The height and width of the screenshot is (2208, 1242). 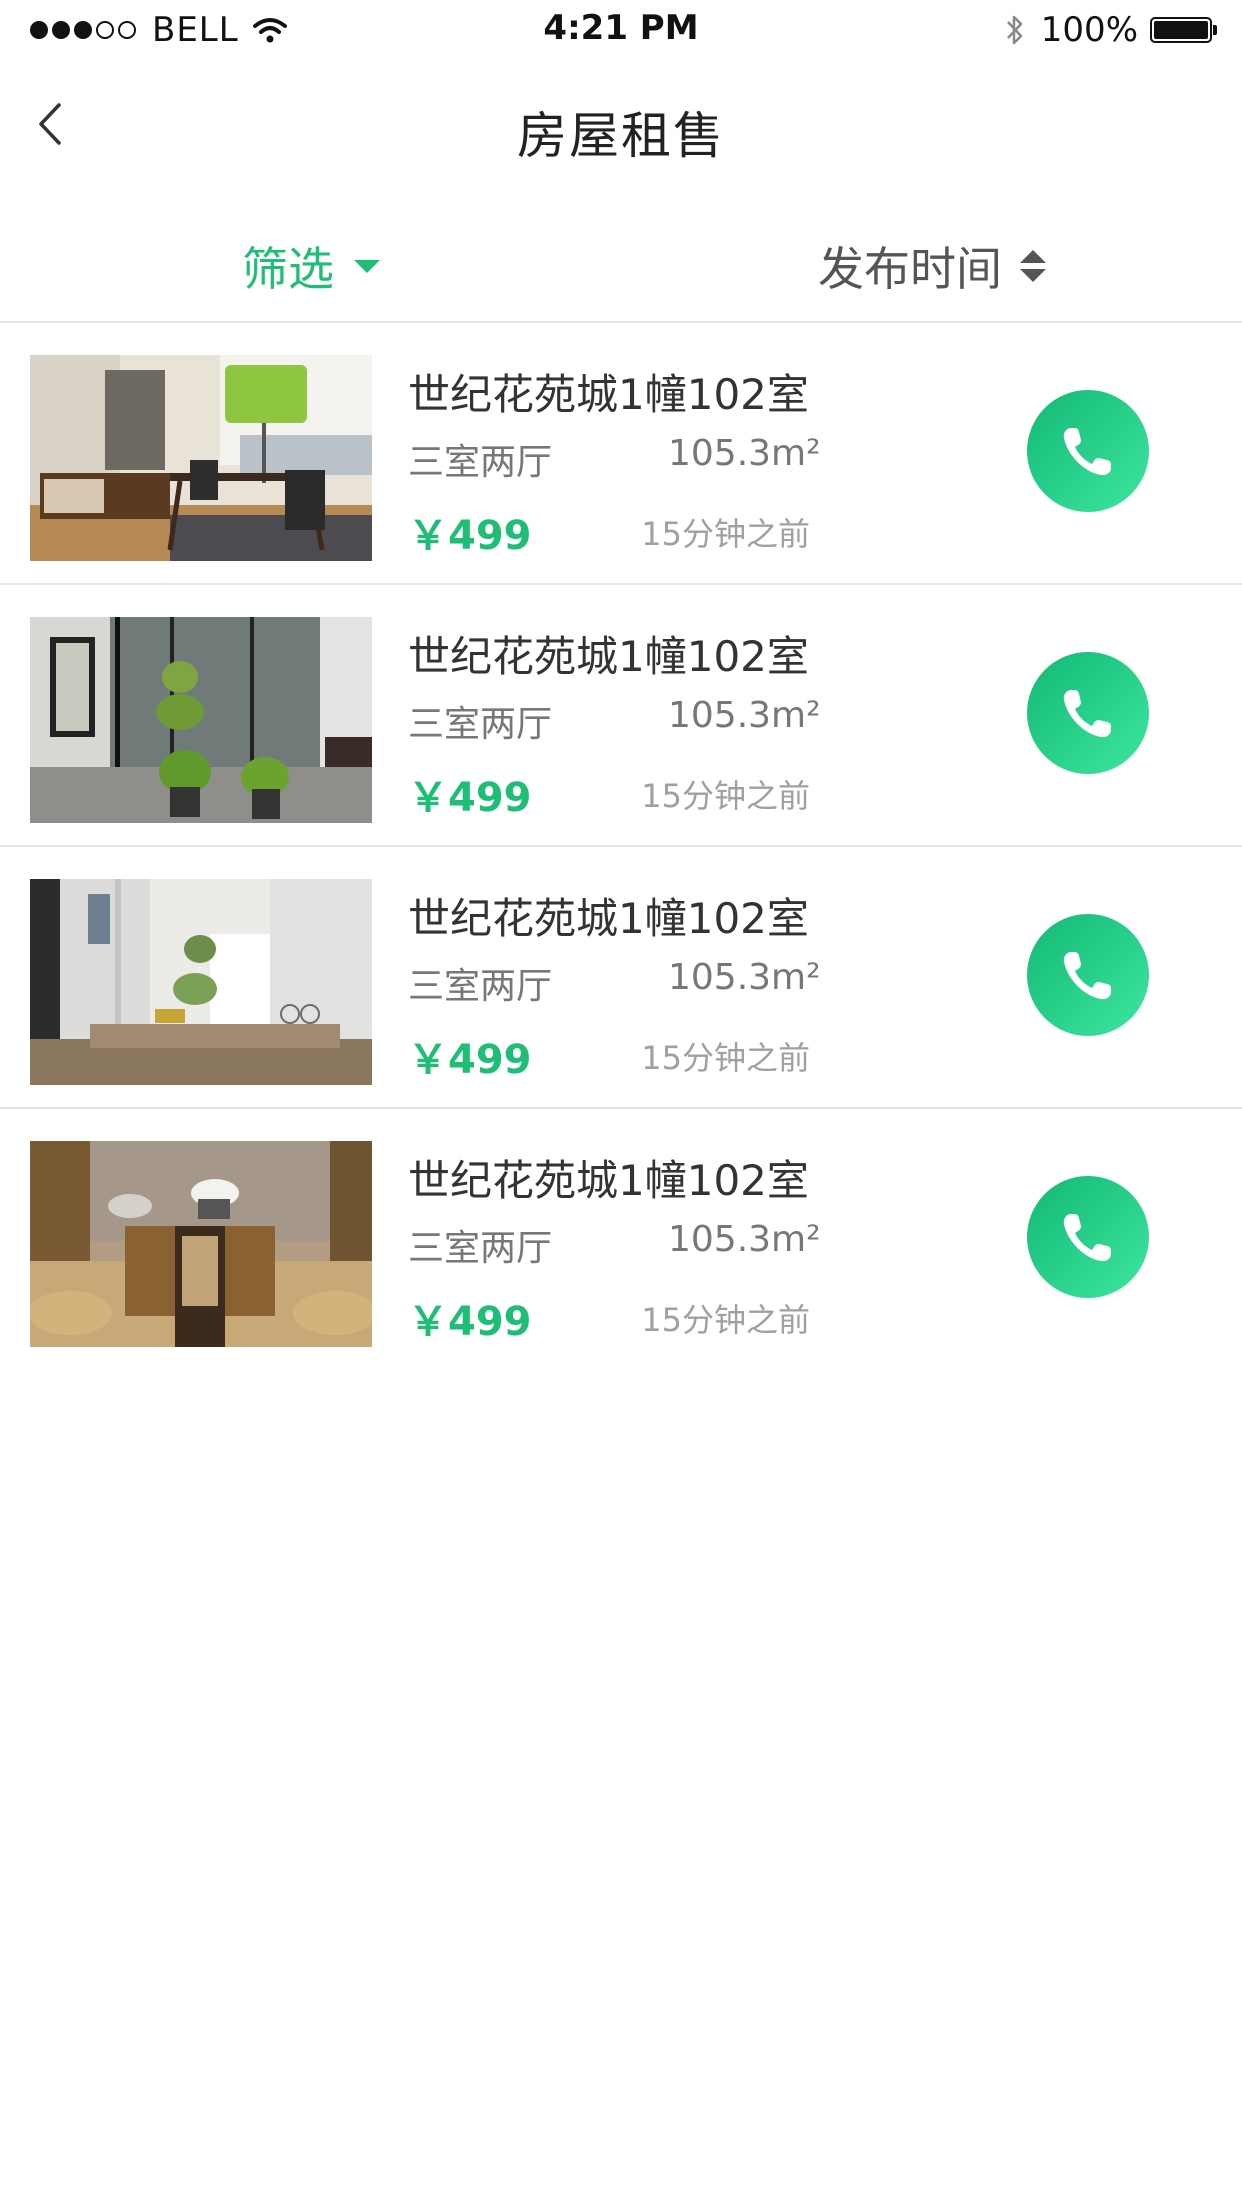 I want to click on battery-percentage: 100%, so click(x=1089, y=30).